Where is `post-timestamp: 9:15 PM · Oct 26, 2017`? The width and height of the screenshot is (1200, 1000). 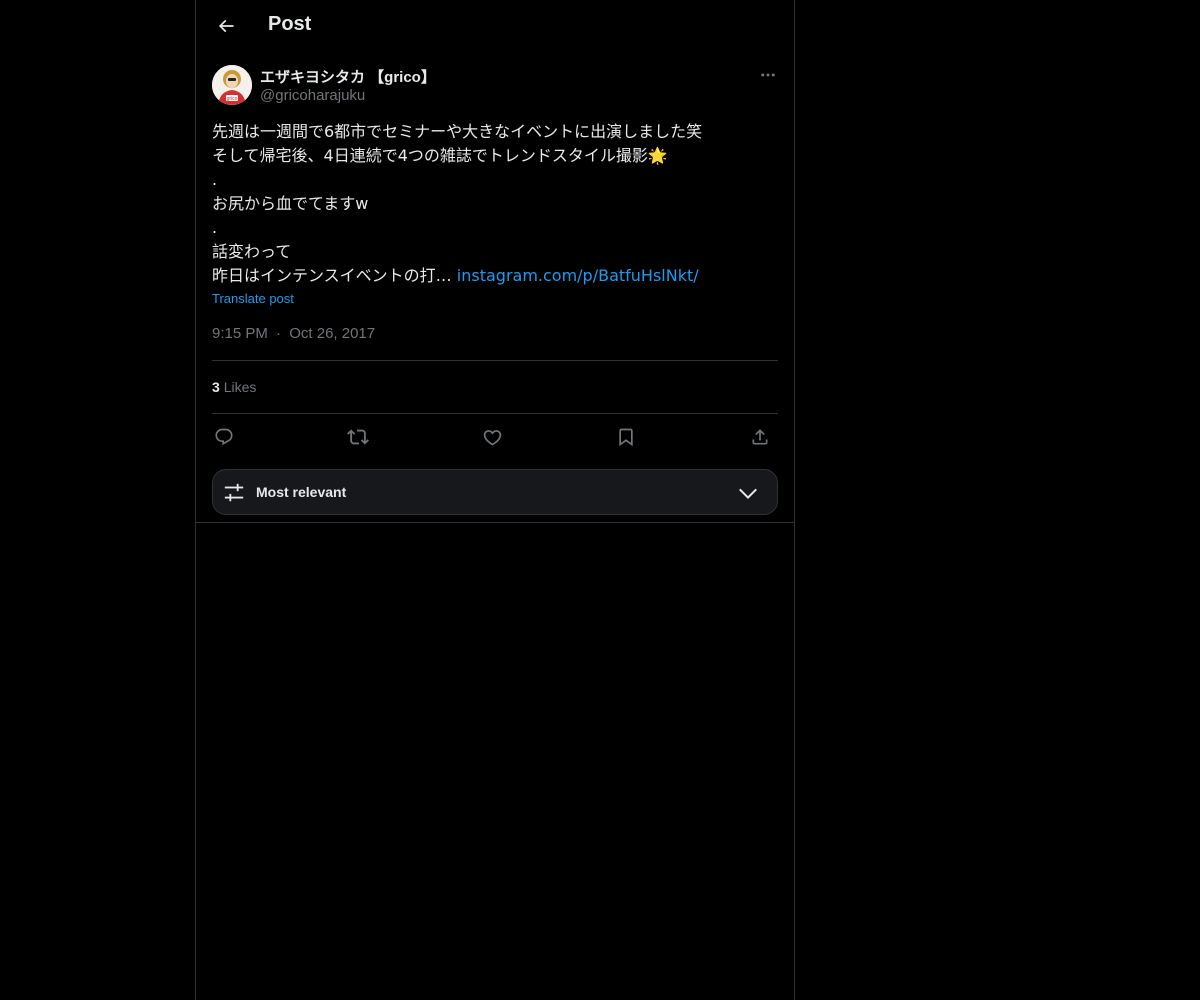 post-timestamp: 9:15 PM · Oct 26, 2017 is located at coordinates (293, 333).